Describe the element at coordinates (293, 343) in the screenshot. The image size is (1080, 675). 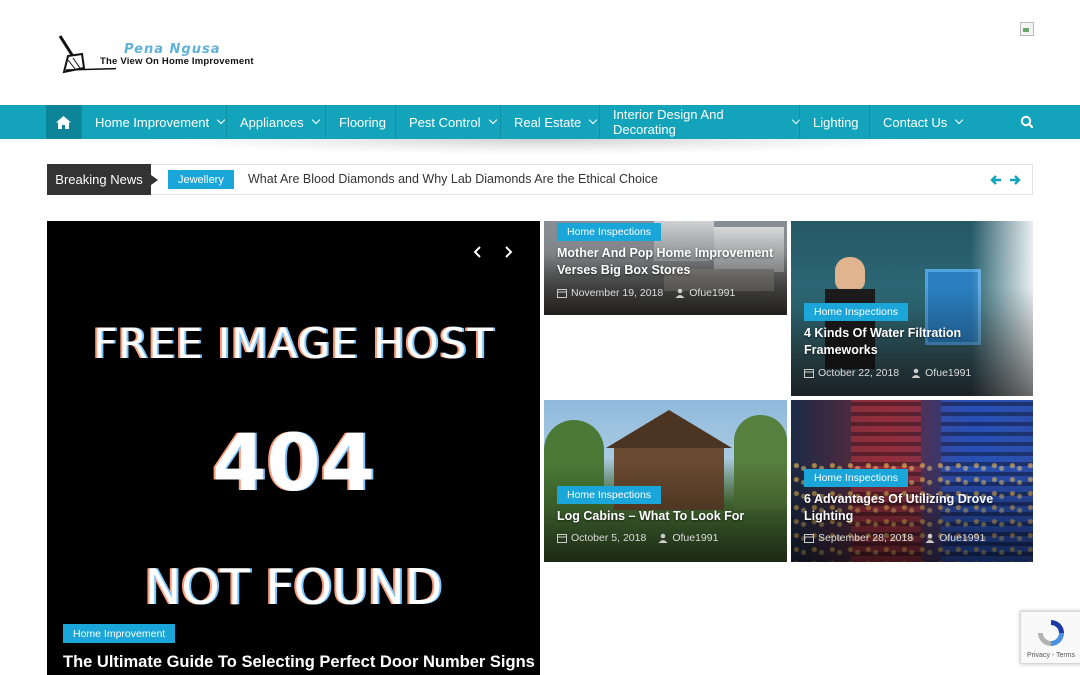
I see `image-text-line: FREE IMAGE HOST` at that location.